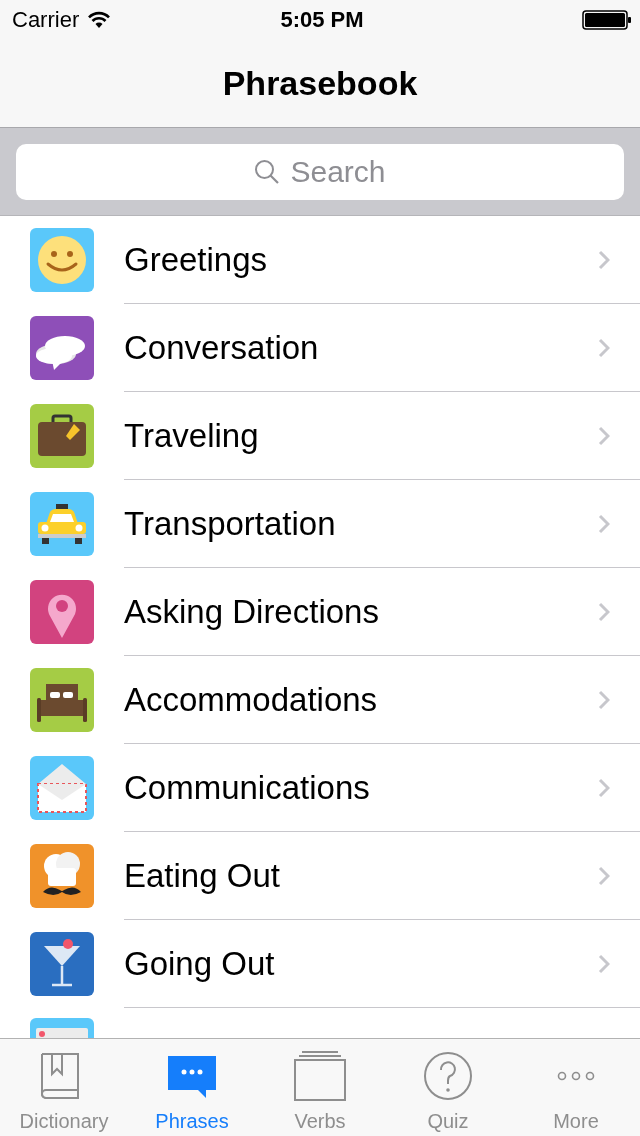 The width and height of the screenshot is (640, 1136). I want to click on category-label: Going Out, so click(199, 963).